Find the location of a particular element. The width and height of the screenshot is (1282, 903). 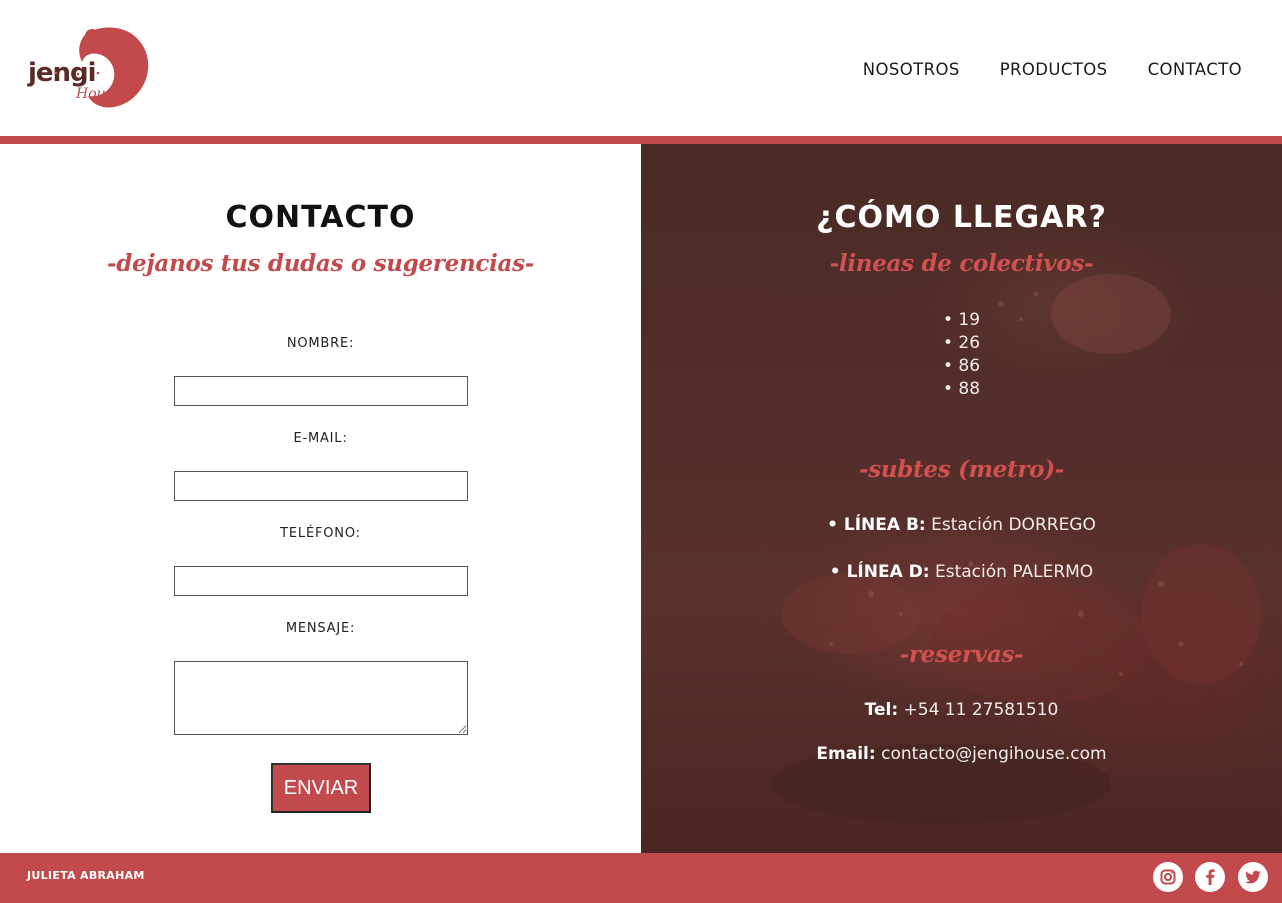

subte-line-b-label: • LÍNEA B: is located at coordinates (876, 525).